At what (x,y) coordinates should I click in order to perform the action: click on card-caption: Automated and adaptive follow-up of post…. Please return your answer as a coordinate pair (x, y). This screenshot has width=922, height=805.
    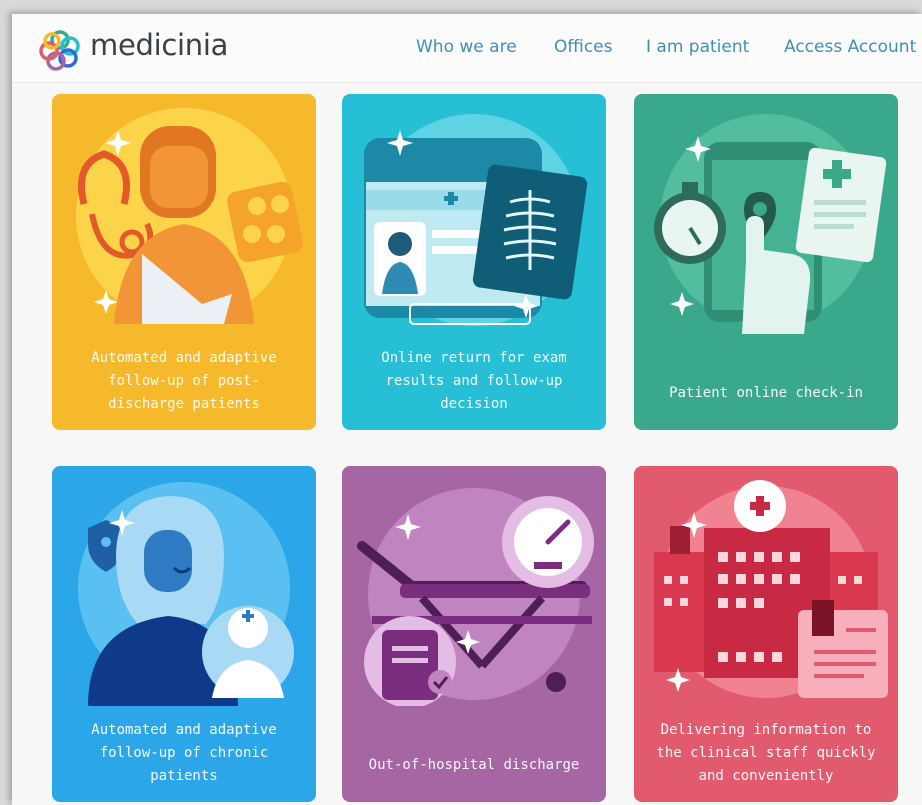
    Looking at the image, I should click on (184, 381).